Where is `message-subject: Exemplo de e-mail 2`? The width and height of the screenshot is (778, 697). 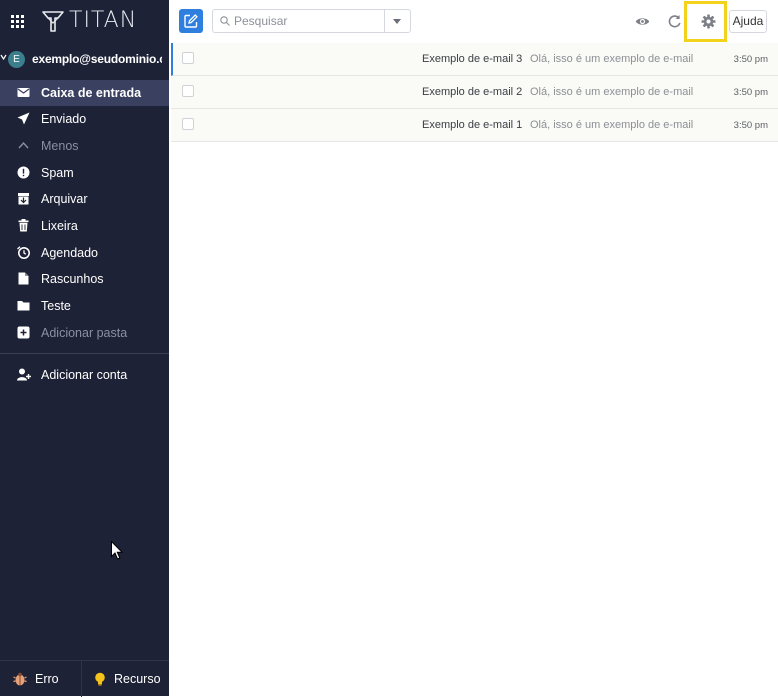
message-subject: Exemplo de e-mail 2 is located at coordinates (472, 92).